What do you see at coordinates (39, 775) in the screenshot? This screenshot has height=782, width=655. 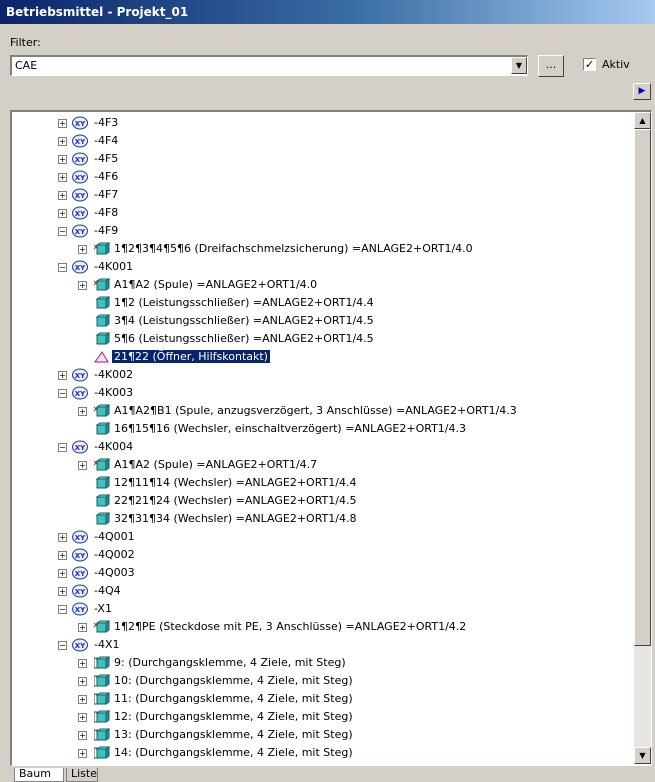 I see `tab-baum: Baum` at bounding box center [39, 775].